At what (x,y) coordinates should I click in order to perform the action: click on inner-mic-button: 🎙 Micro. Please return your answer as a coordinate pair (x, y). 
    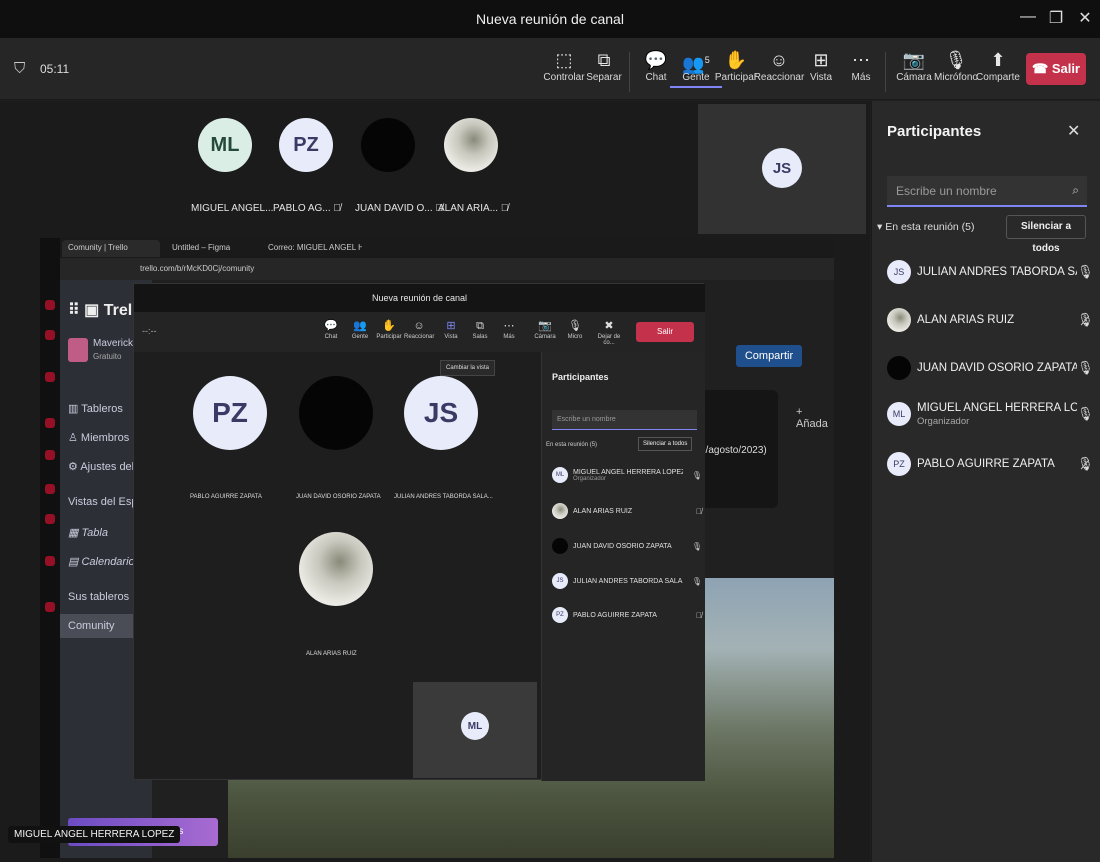
    Looking at the image, I should click on (575, 329).